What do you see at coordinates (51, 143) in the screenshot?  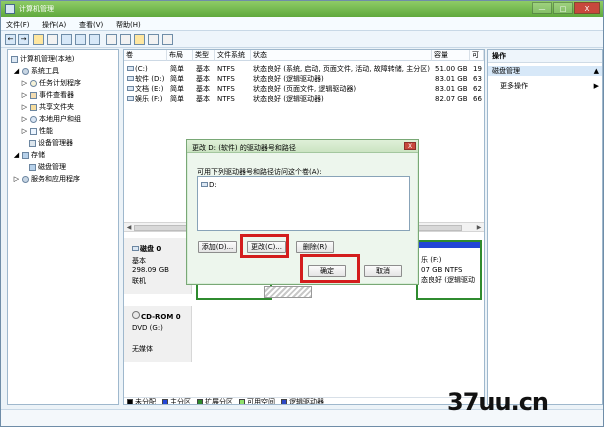 I see `tree-device-manager: 设备管理器` at bounding box center [51, 143].